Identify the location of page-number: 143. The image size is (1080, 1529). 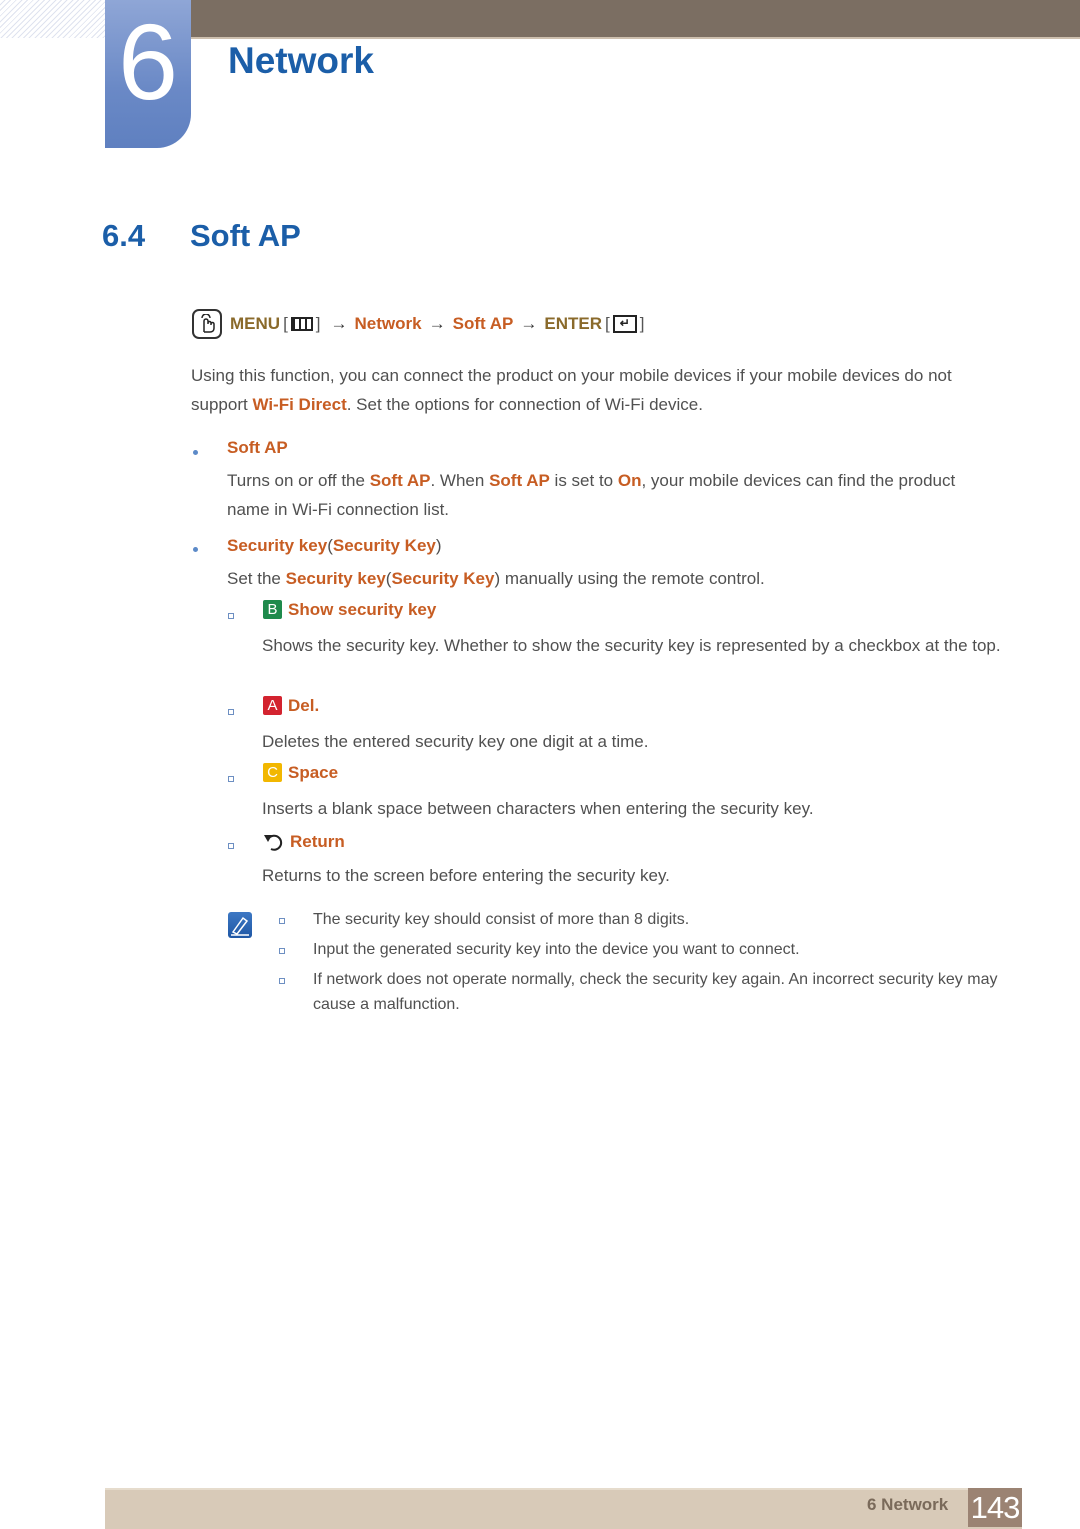
(995, 1507).